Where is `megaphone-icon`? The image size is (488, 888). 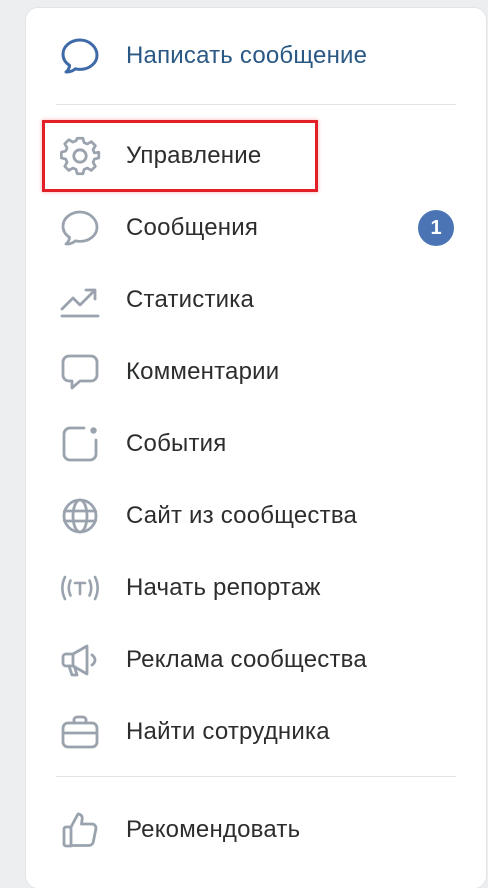
megaphone-icon is located at coordinates (80, 660).